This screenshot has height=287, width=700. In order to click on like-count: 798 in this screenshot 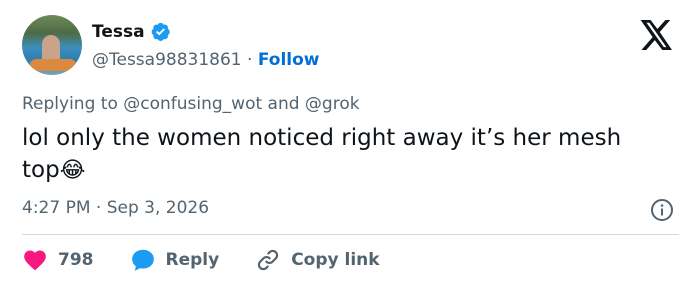, I will do `click(76, 260)`.